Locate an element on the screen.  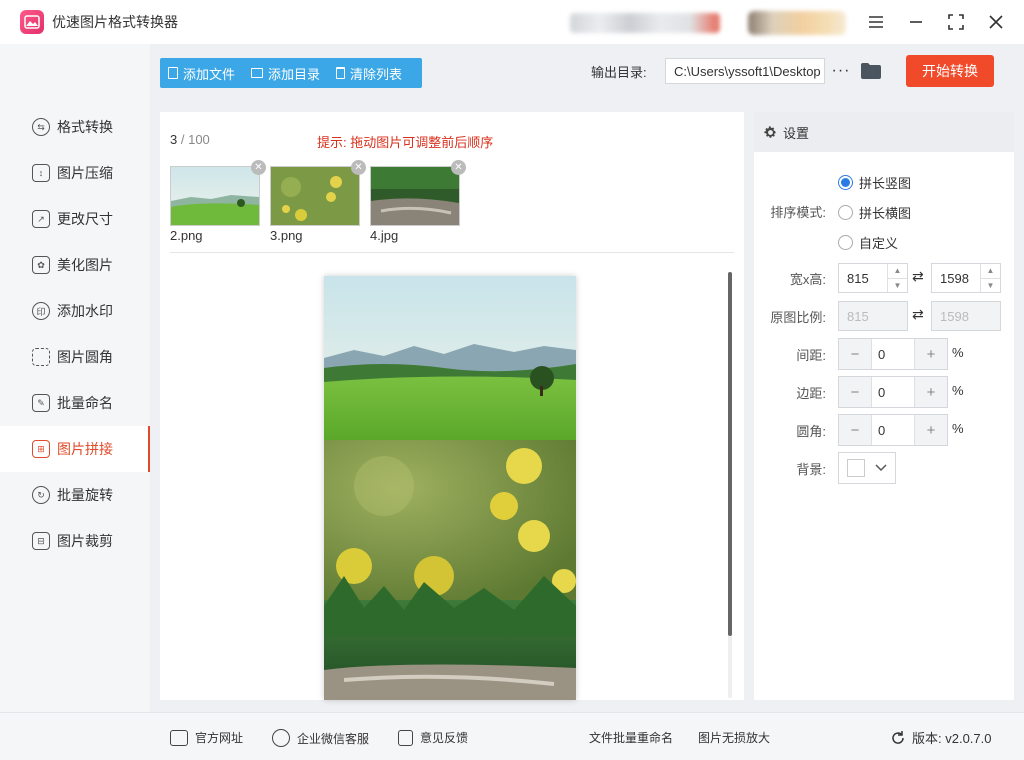
sidebar-item-stitch: ⊞ 图片拼接 is located at coordinates (75, 449).